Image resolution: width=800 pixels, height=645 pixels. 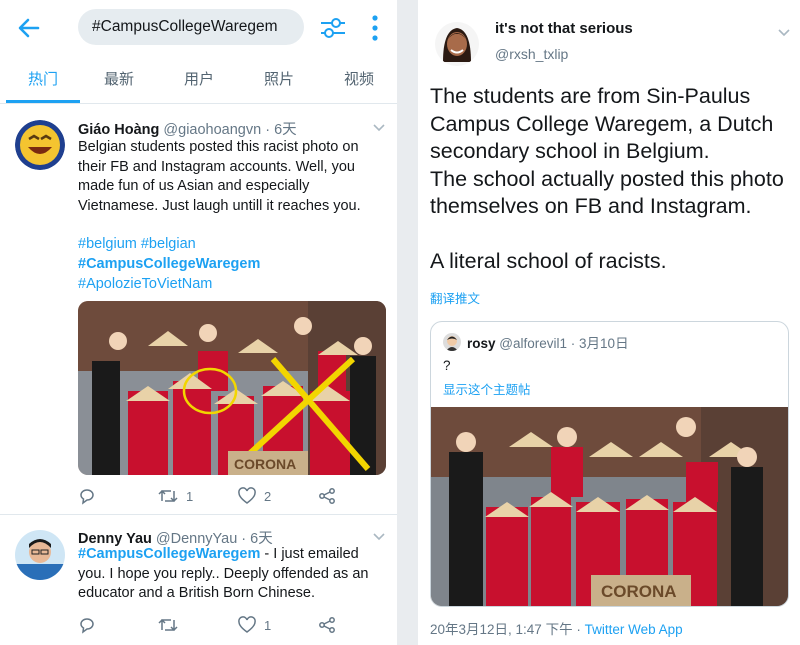 What do you see at coordinates (507, 629) in the screenshot?
I see `tweet-timestamp: 20年3月12日, 1:47 下午 ·` at bounding box center [507, 629].